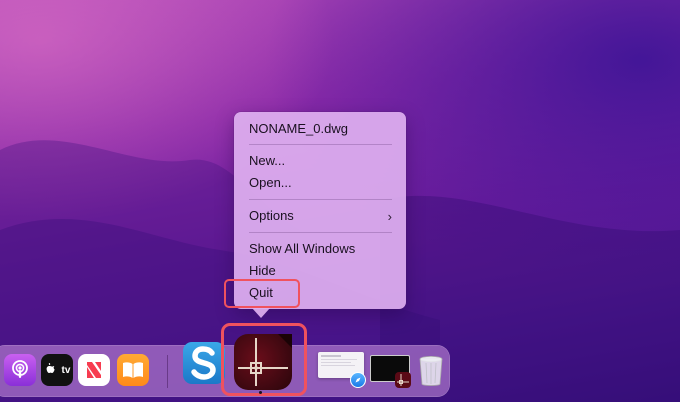 The height and width of the screenshot is (402, 680). Describe the element at coordinates (66, 370) in the screenshot. I see `apple-tv-label: tv` at that location.